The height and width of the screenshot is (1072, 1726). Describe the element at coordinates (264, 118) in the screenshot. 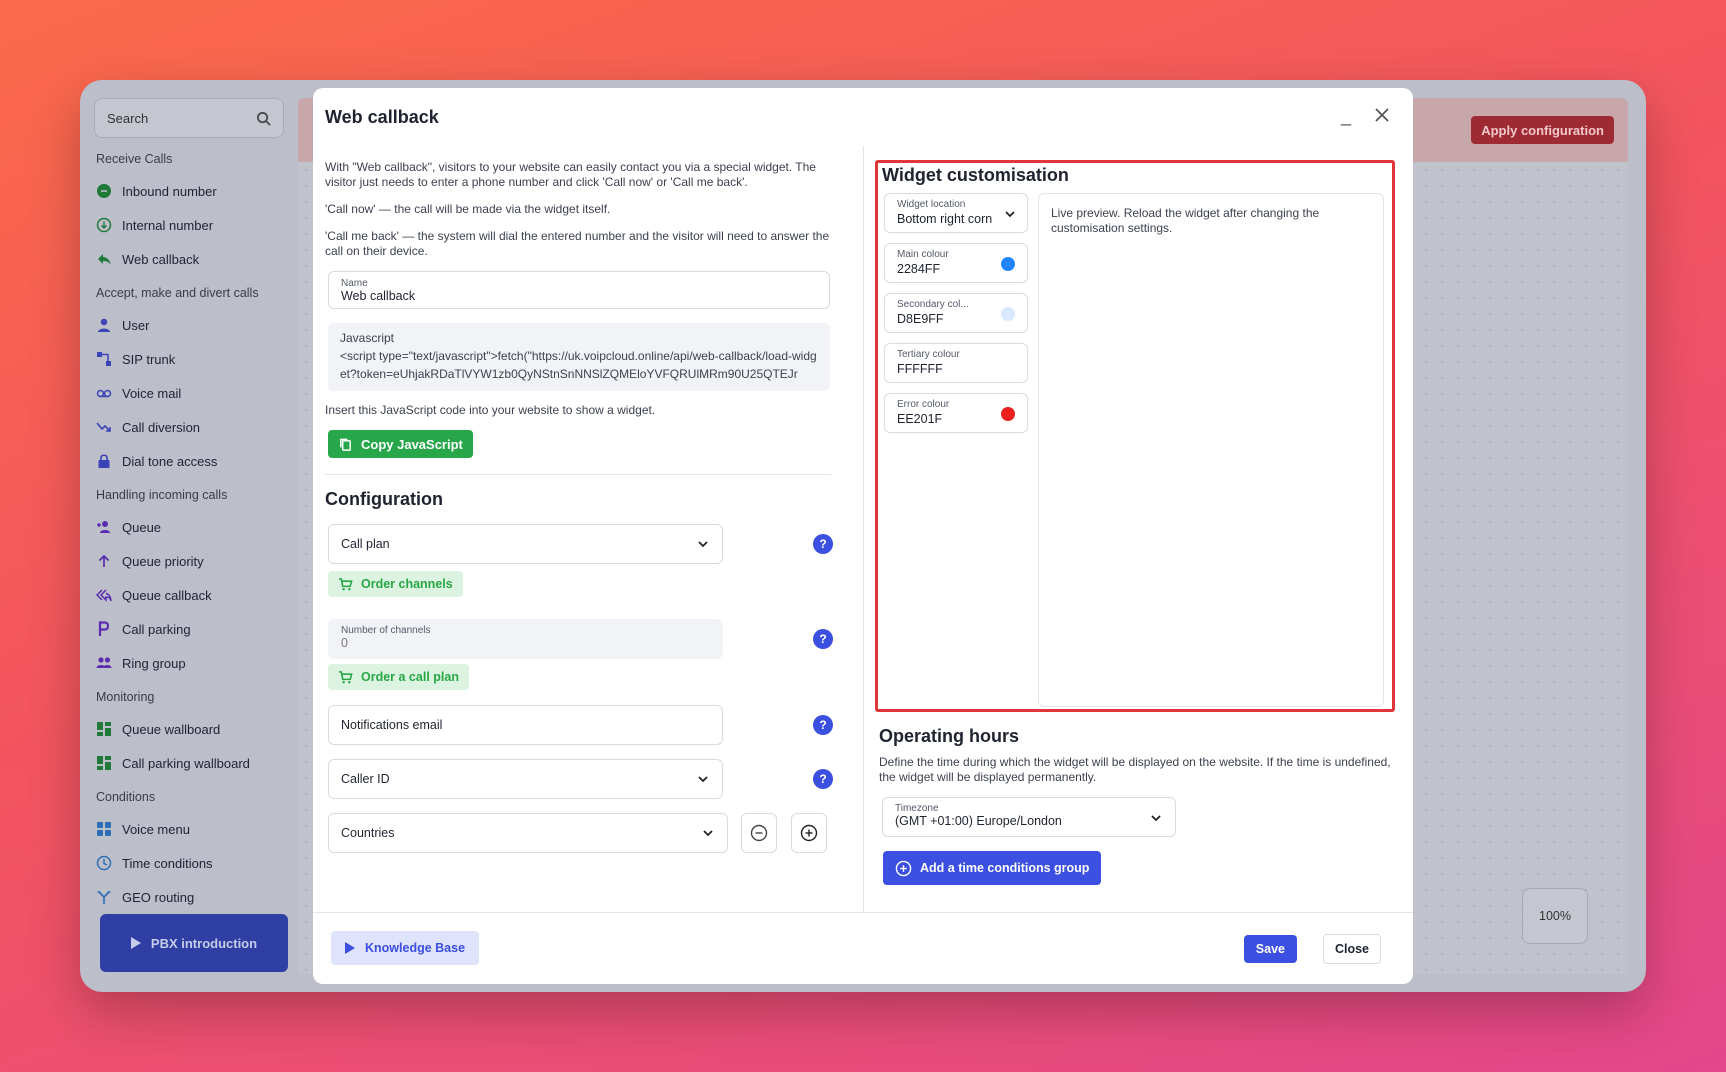

I see `search-icon` at that location.